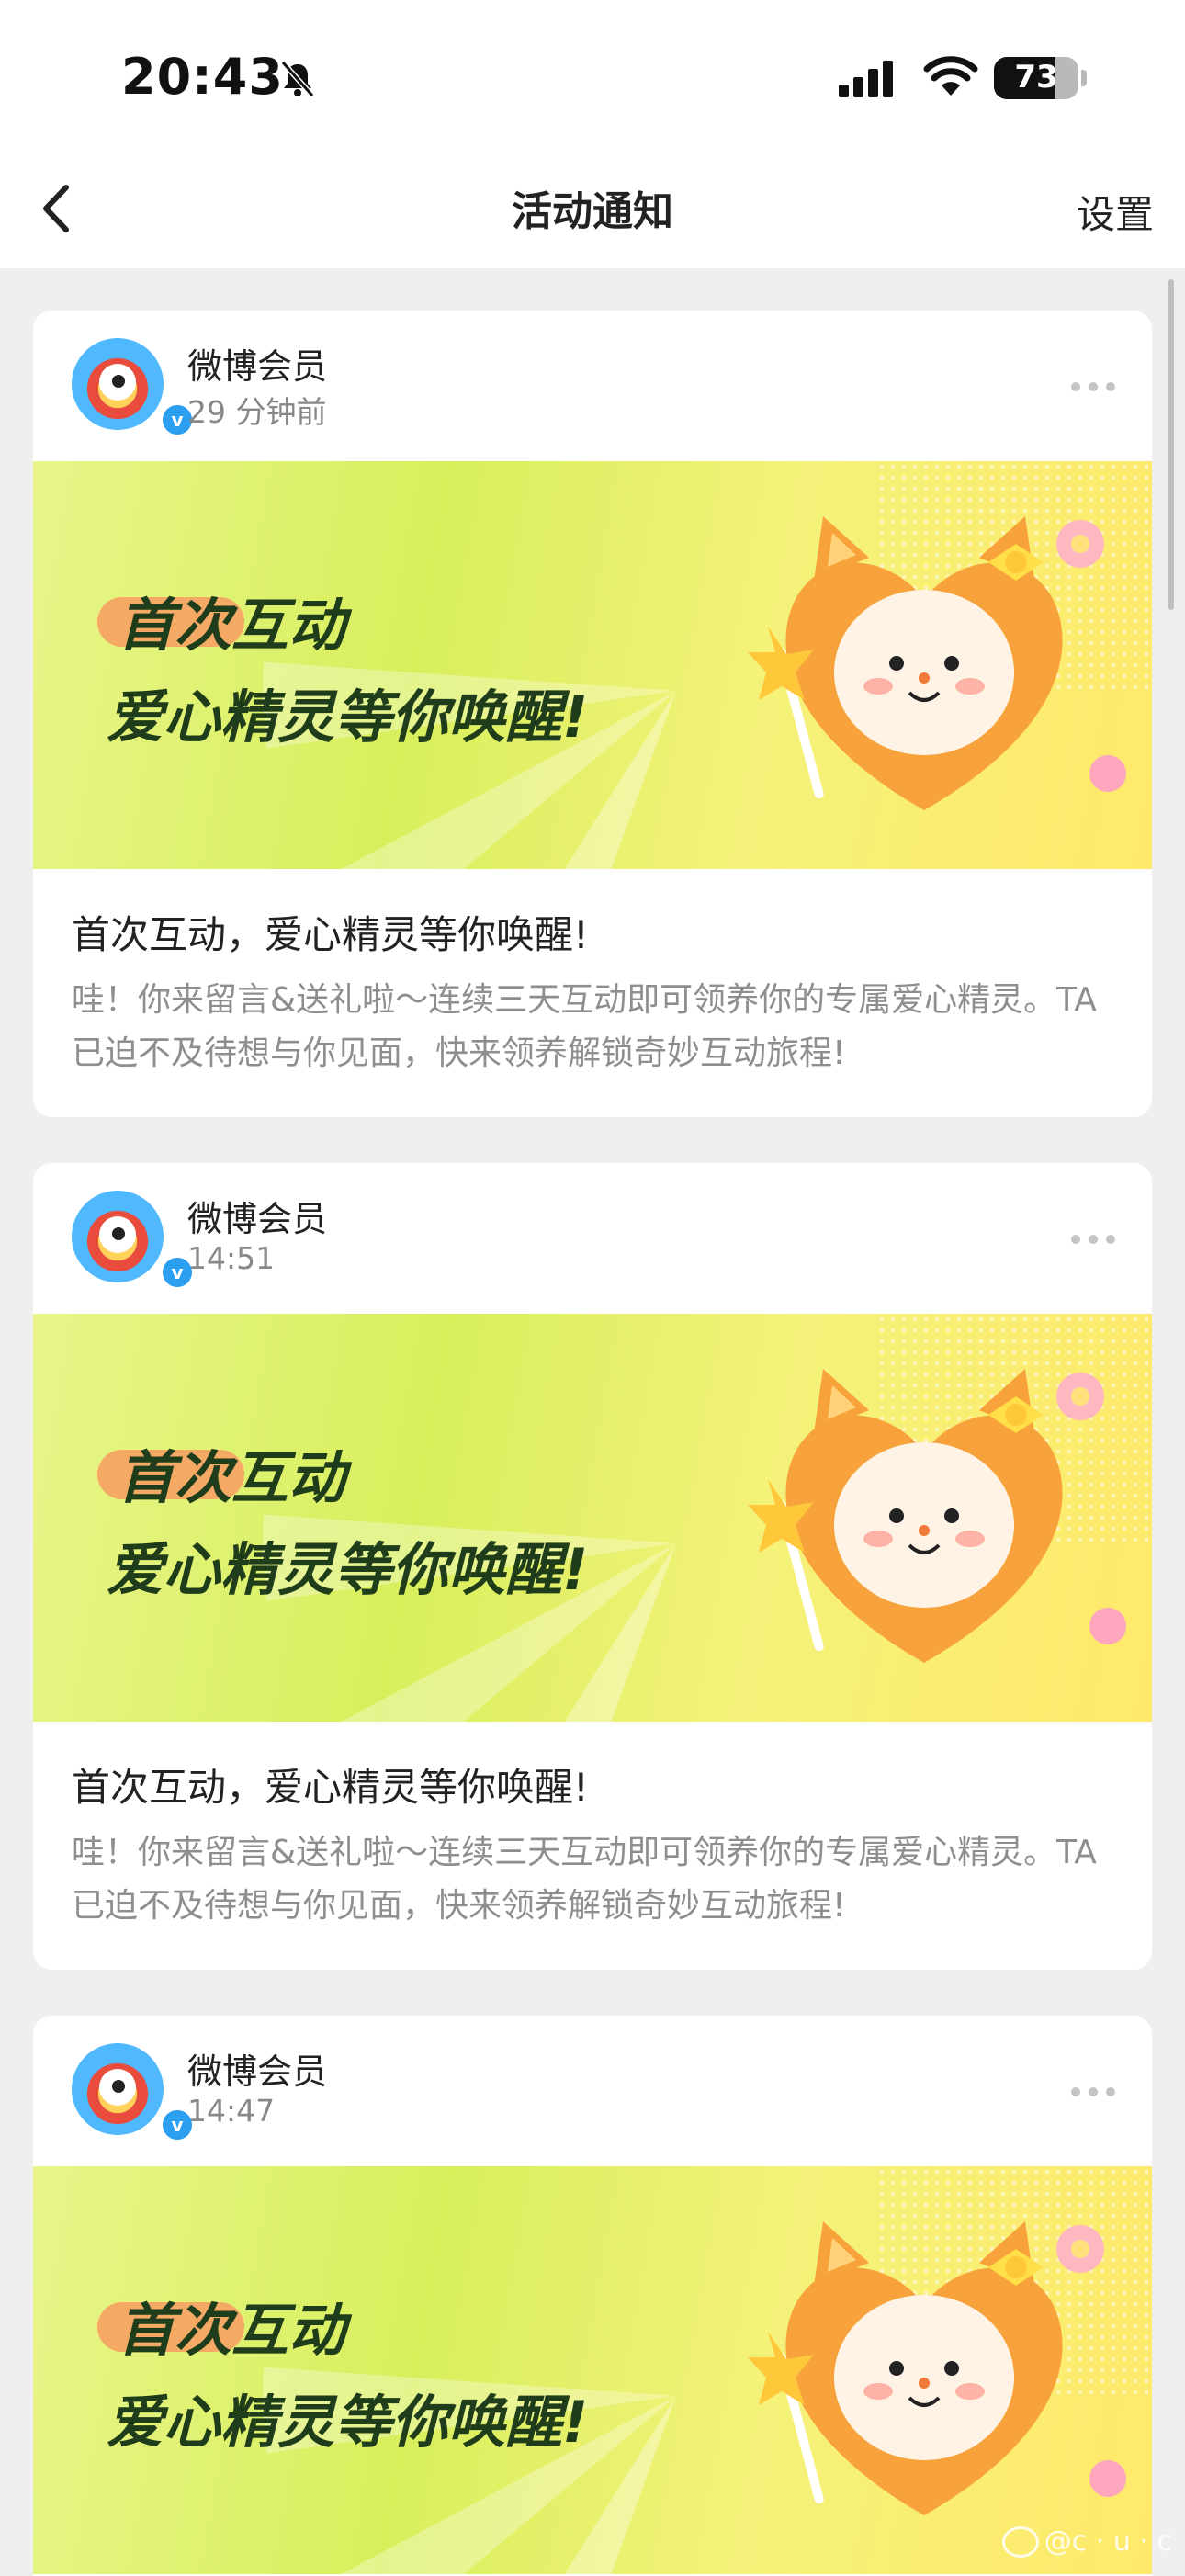 The height and width of the screenshot is (2576, 1185). What do you see at coordinates (1115, 212) in the screenshot?
I see `settings-button: 设置` at bounding box center [1115, 212].